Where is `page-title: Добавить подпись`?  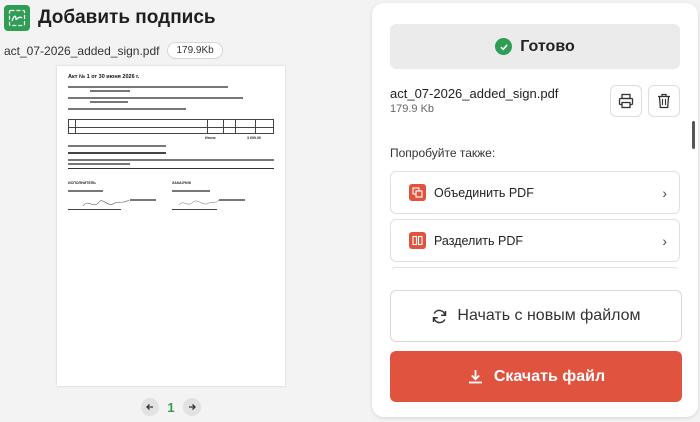 page-title: Добавить подпись is located at coordinates (127, 17).